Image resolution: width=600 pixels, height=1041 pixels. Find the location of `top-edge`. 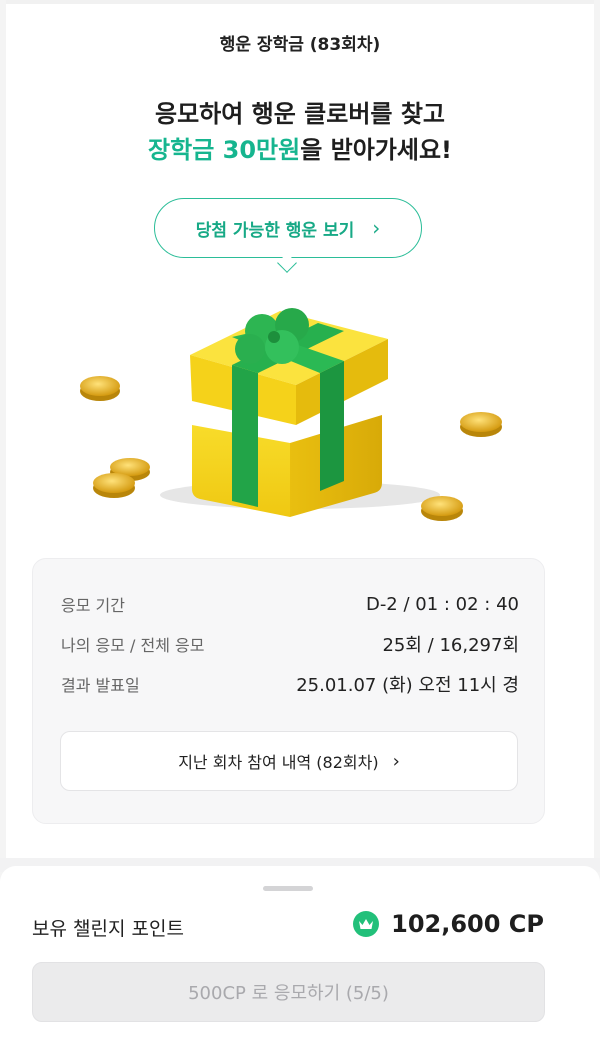

top-edge is located at coordinates (300, 2).